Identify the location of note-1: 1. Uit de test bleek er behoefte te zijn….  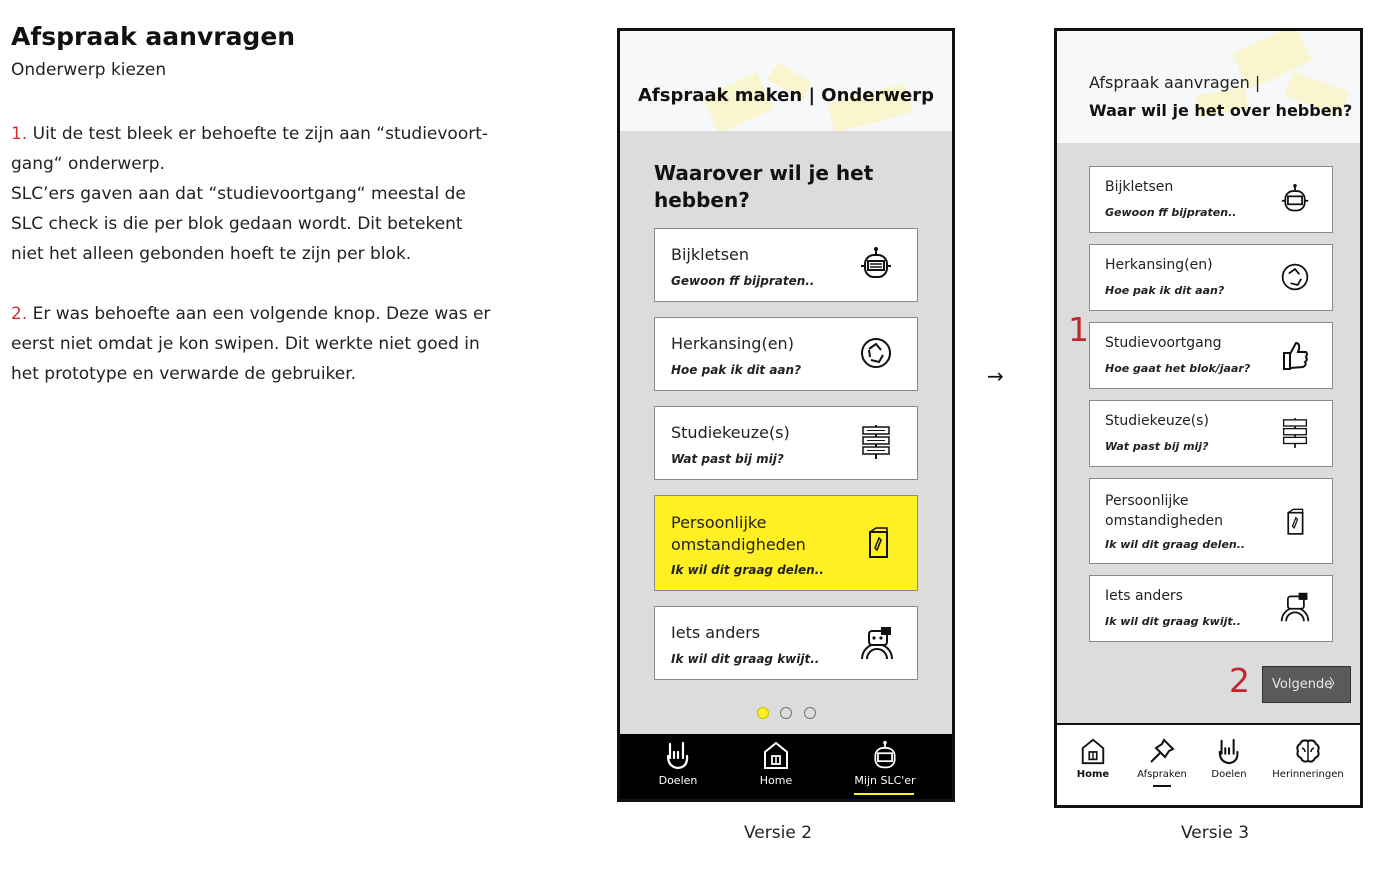
(251, 149).